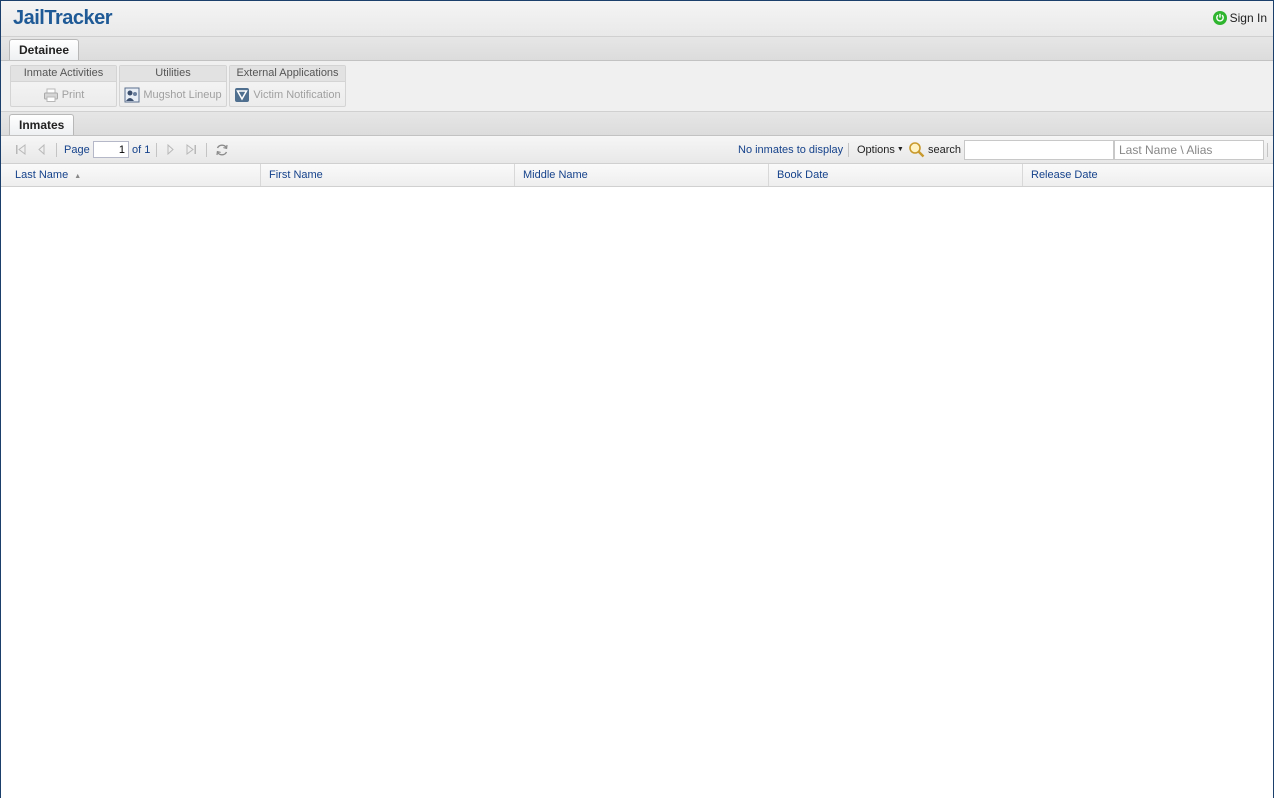  Describe the element at coordinates (1189, 150) in the screenshot. I see `last-name-alias-input` at that location.